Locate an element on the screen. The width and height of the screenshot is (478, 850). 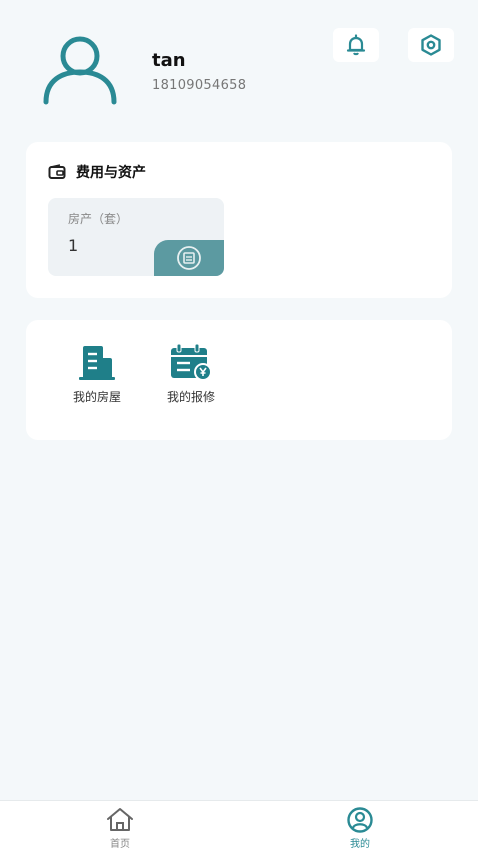
fees-assets-header: 费用与资产 is located at coordinates (97, 172).